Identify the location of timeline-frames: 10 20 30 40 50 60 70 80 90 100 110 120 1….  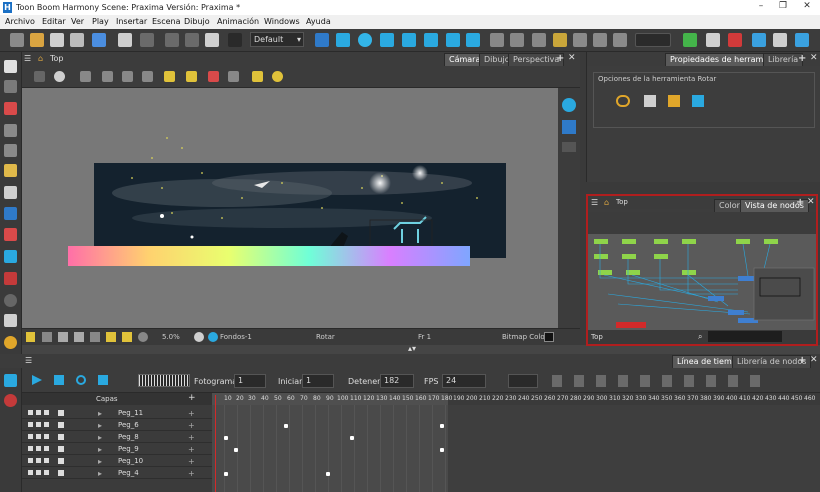
(516, 442).